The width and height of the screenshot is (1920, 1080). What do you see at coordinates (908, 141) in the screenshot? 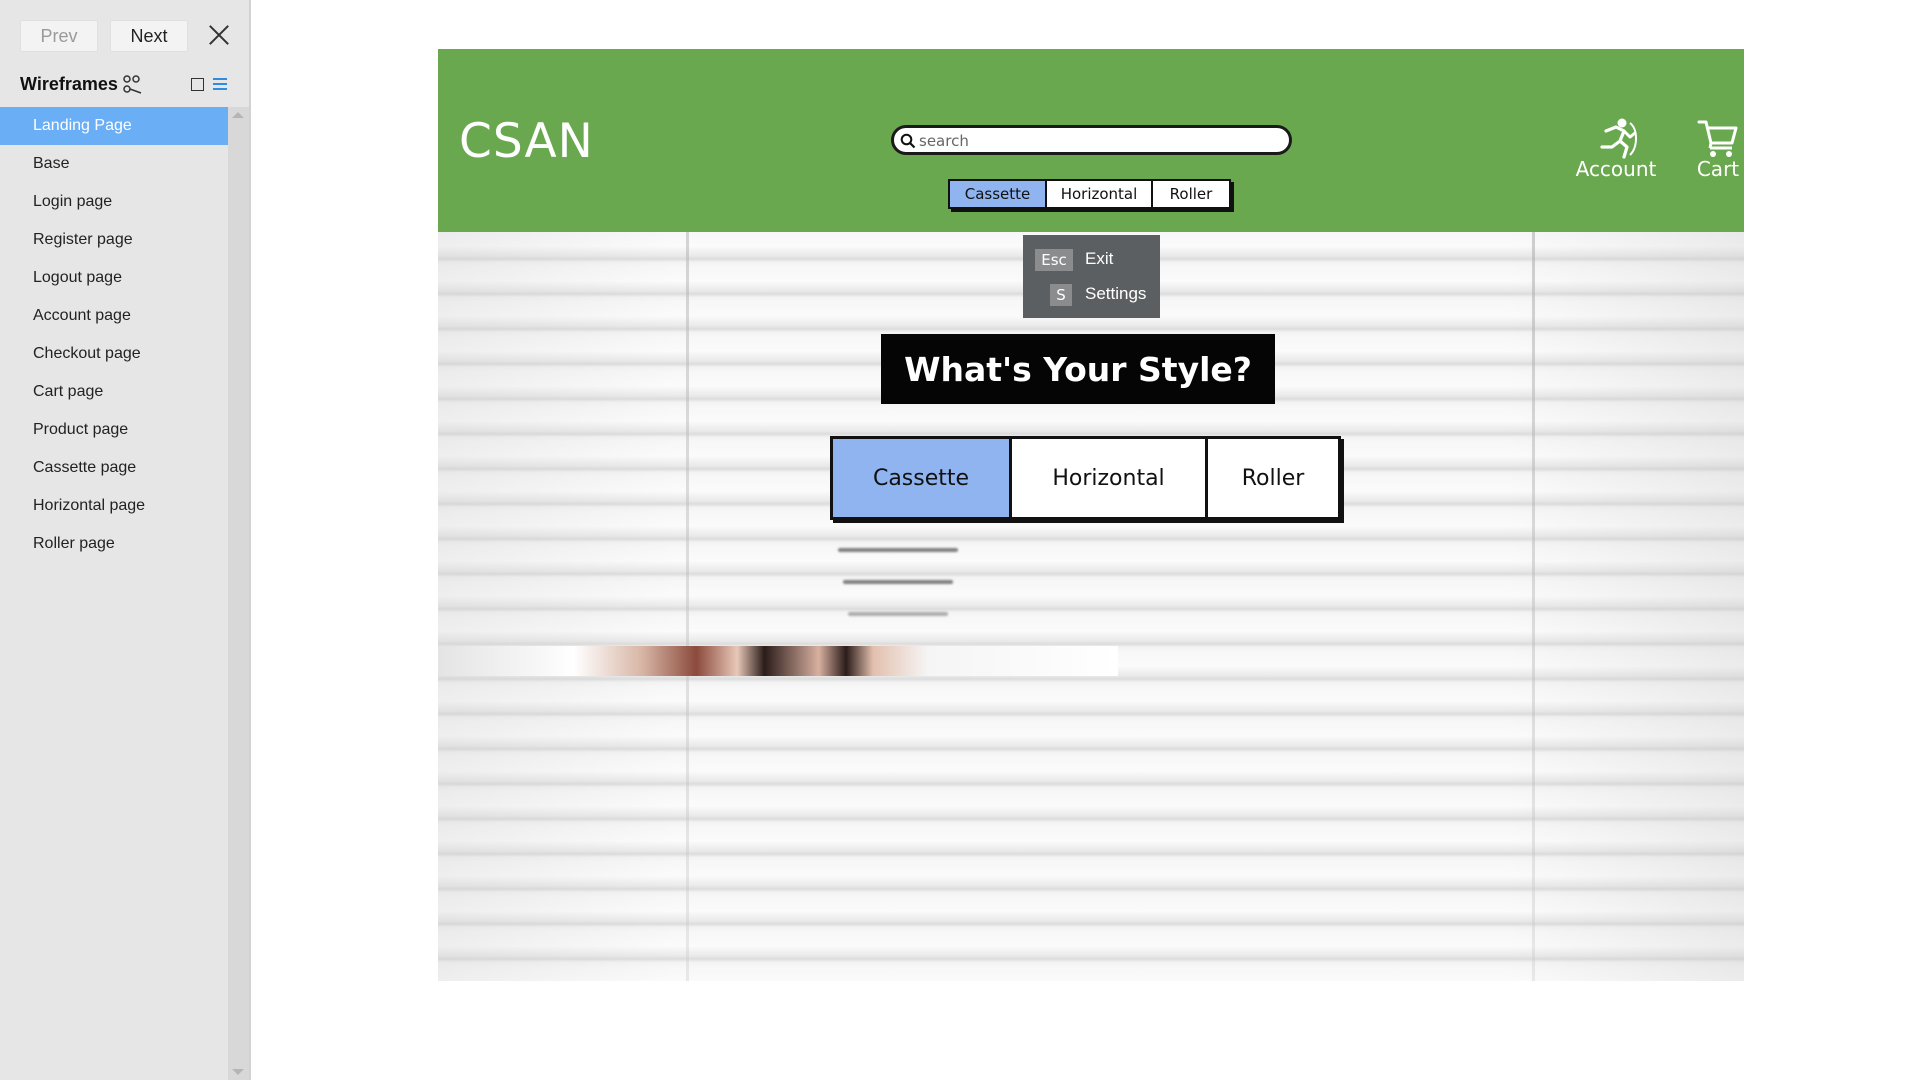
I see `search-icon` at bounding box center [908, 141].